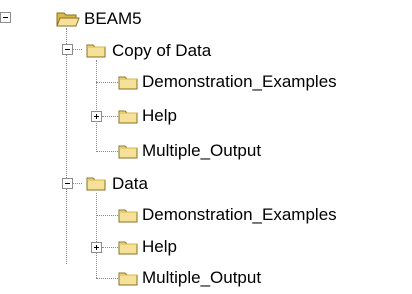  Describe the element at coordinates (161, 51) in the screenshot. I see `tree-node-label: Copy of Data` at that location.